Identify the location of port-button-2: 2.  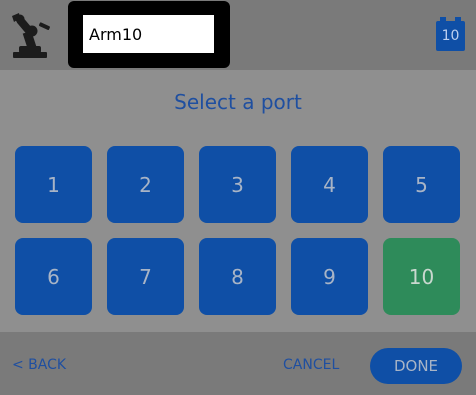
(145, 184).